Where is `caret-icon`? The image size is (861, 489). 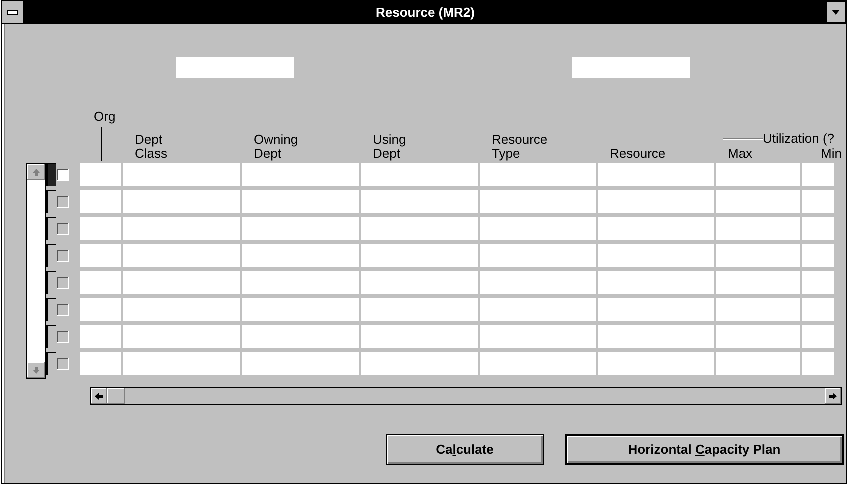
caret-icon is located at coordinates (836, 12).